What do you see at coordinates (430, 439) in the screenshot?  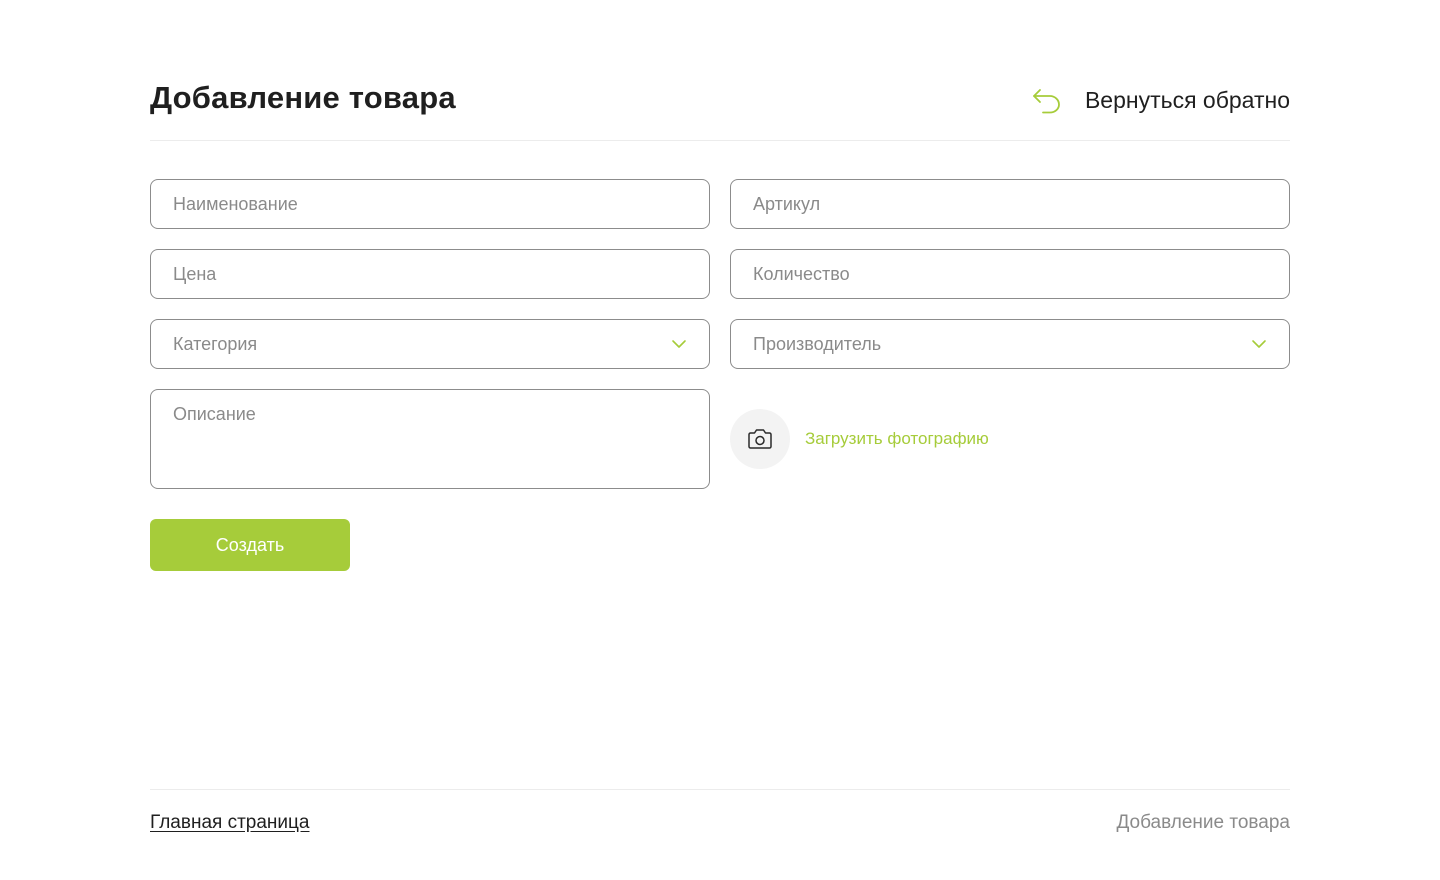 I see `description-textarea` at bounding box center [430, 439].